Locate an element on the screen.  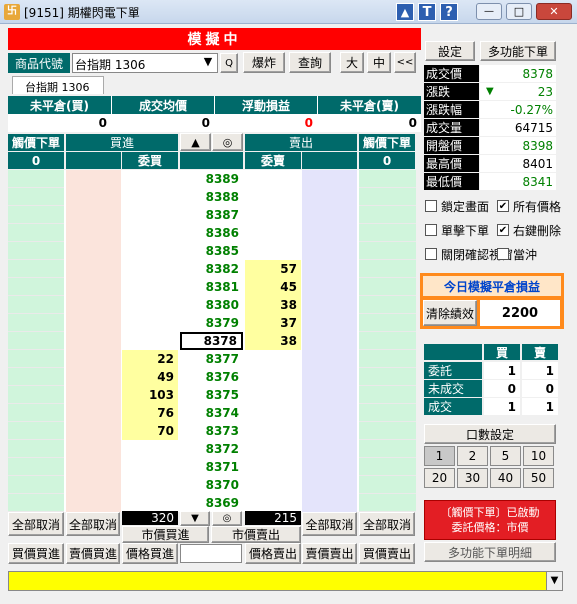
buy-price-sell-button: 買價賣出 is located at coordinates (387, 553).